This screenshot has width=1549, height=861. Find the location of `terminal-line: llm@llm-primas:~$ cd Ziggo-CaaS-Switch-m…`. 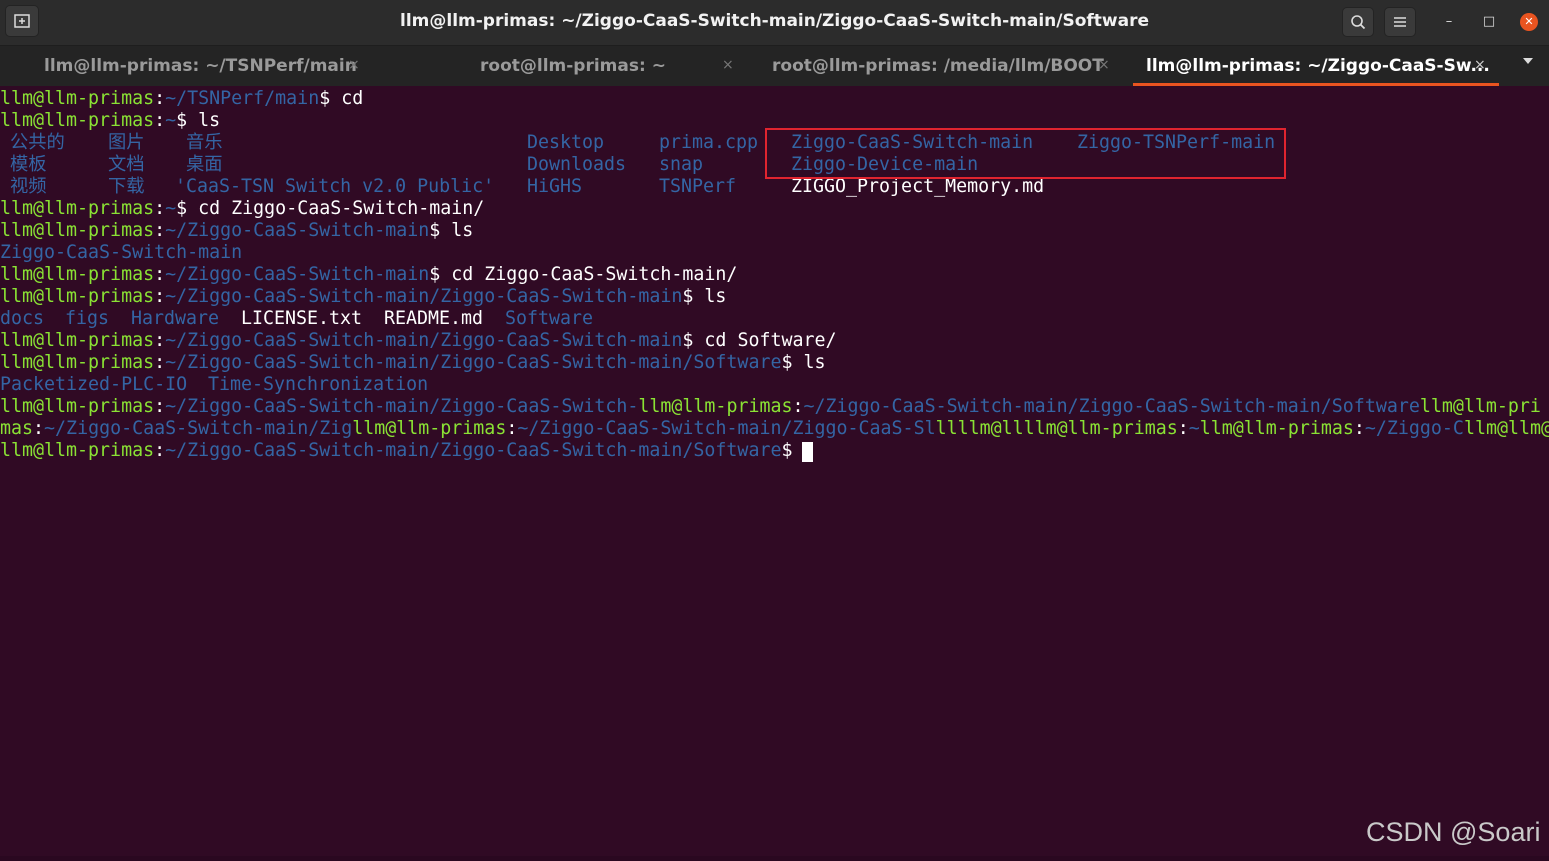

terminal-line: llm@llm-primas:~$ cd Ziggo-CaaS-Switch-m… is located at coordinates (242, 208).